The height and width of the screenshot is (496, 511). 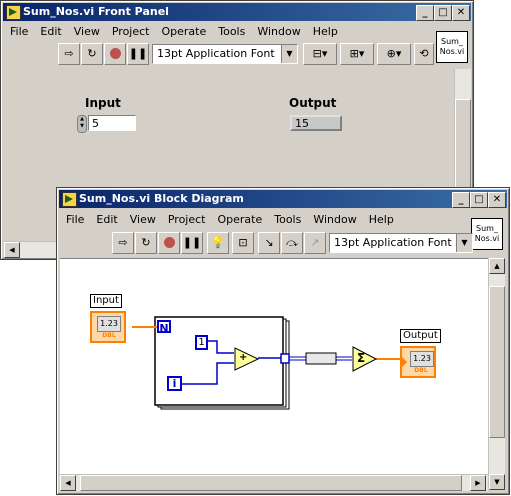 I want to click on input-numeric-control: 5, so click(x=112, y=123).